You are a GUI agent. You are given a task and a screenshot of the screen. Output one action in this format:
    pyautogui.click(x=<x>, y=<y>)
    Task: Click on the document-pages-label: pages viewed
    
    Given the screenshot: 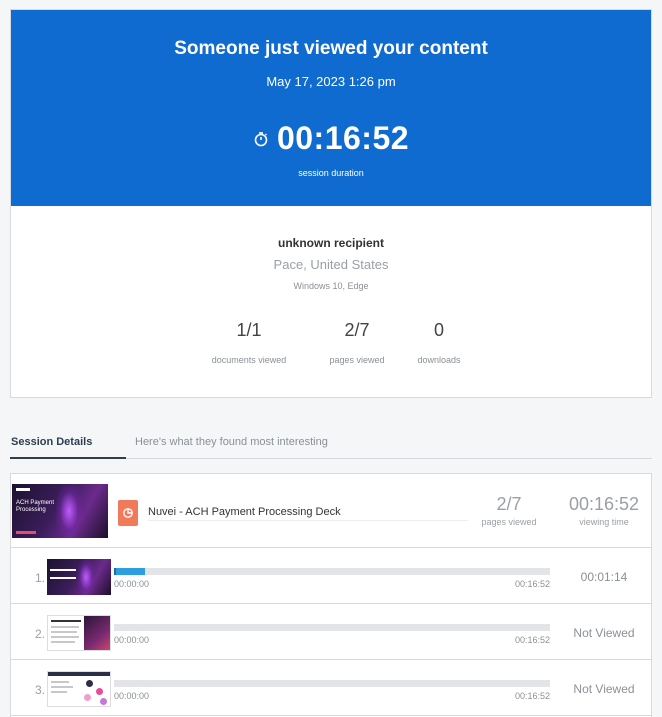 What is the action you would take?
    pyautogui.click(x=509, y=522)
    